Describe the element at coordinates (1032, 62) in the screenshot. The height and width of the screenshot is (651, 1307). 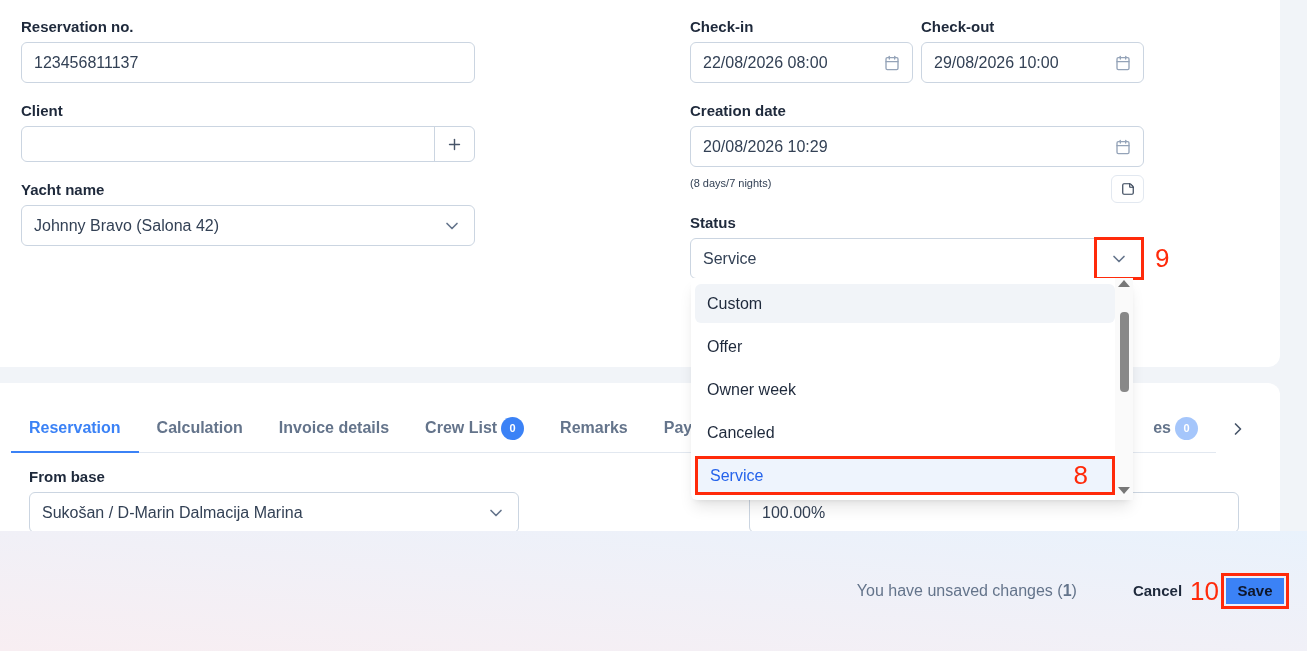
I see `date-field: 29/08/2026 10:00` at that location.